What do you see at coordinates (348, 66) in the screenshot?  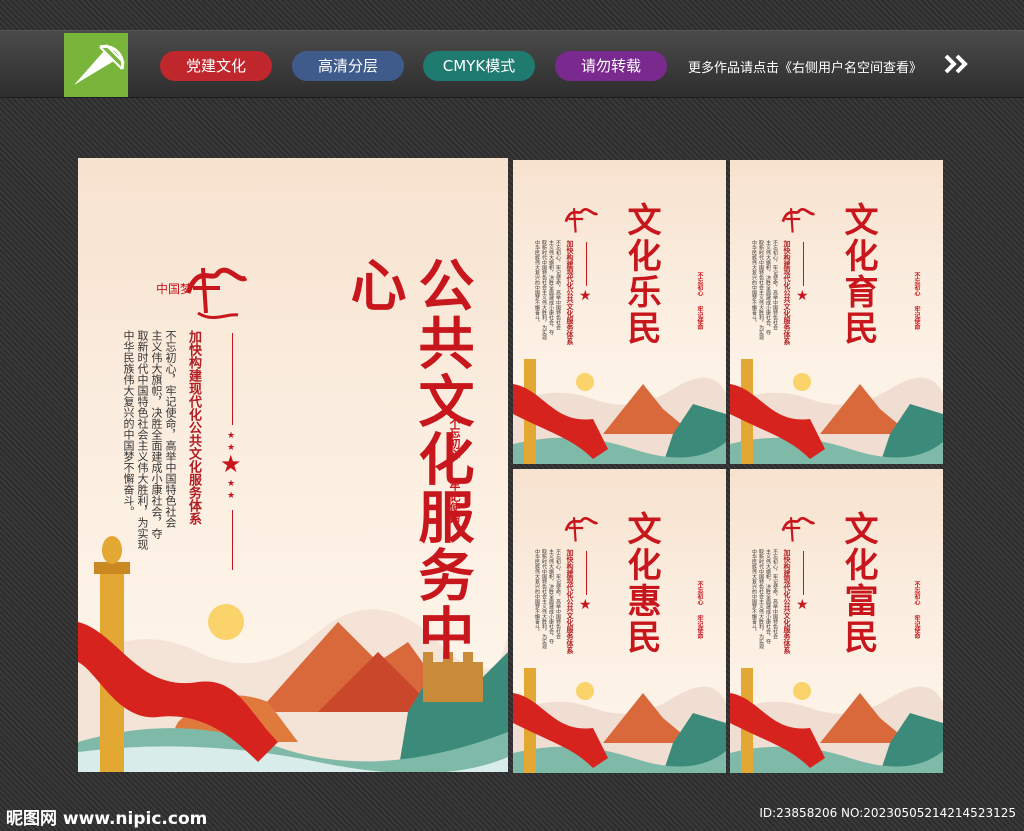 I see `tag-hd-layers: 高清分层` at bounding box center [348, 66].